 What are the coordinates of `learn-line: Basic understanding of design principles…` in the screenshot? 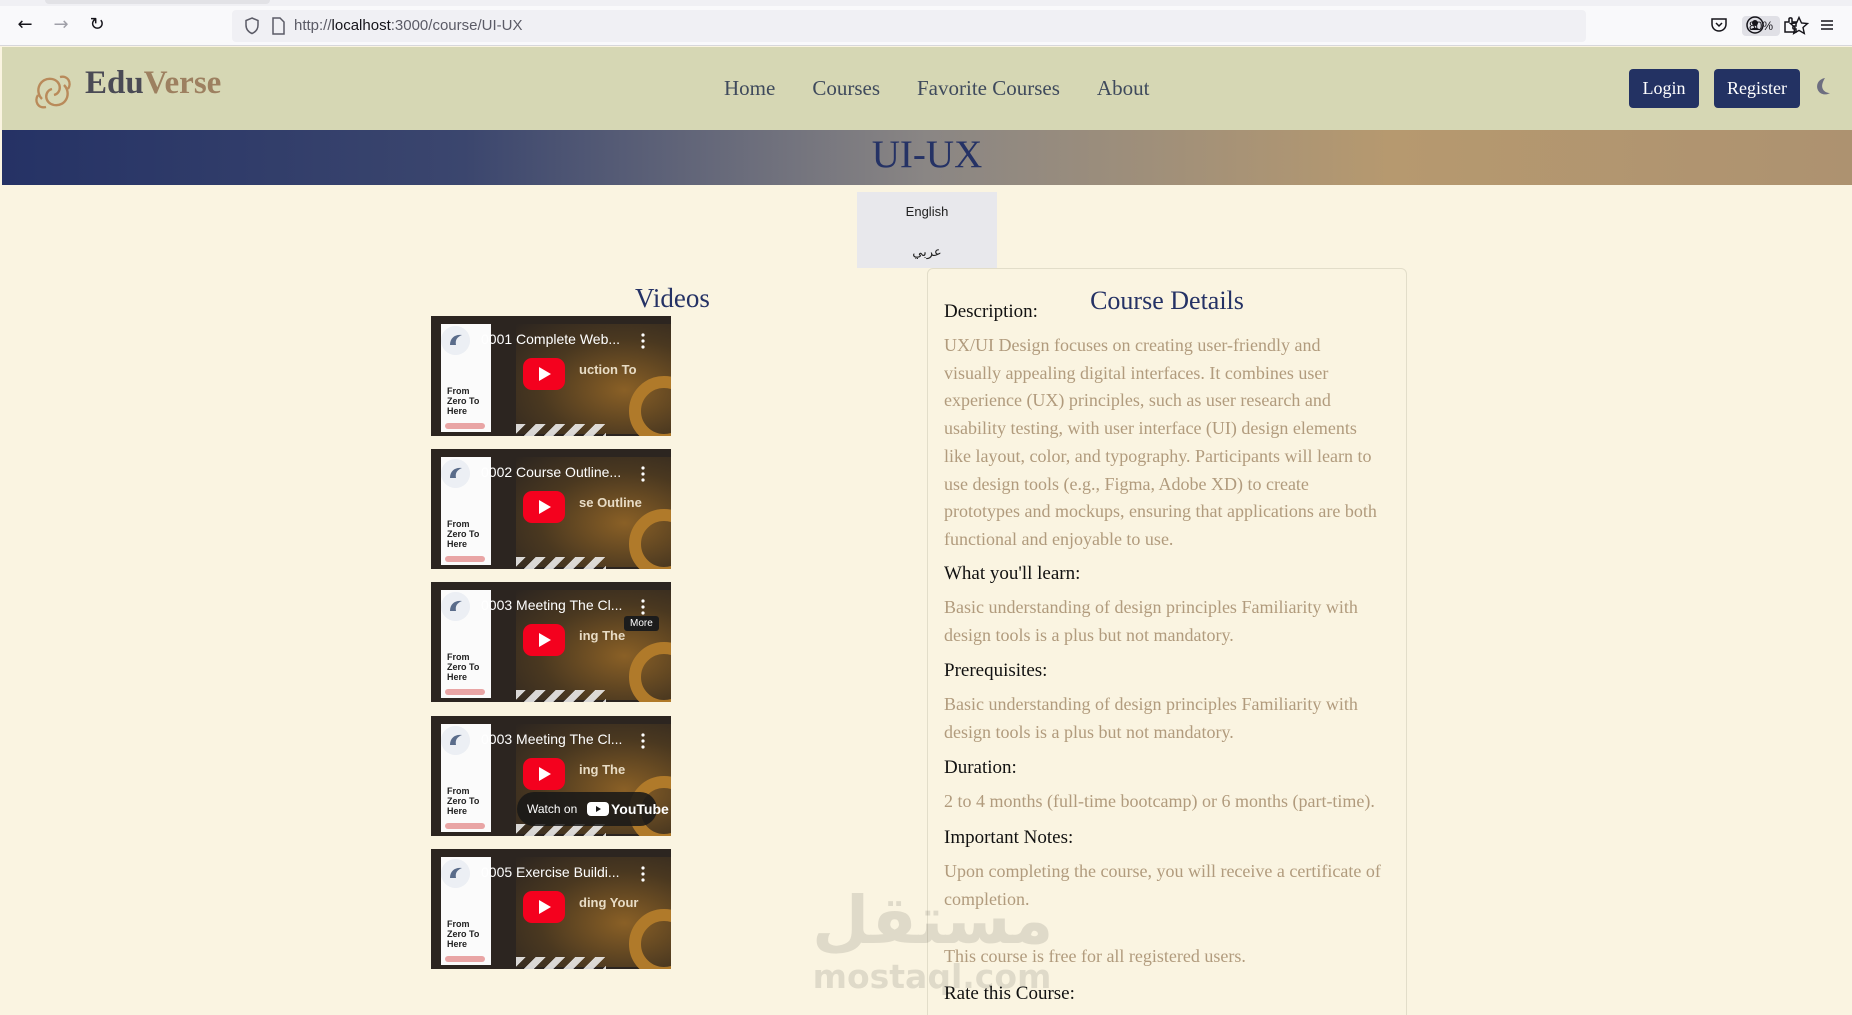 It's located at (1151, 607).